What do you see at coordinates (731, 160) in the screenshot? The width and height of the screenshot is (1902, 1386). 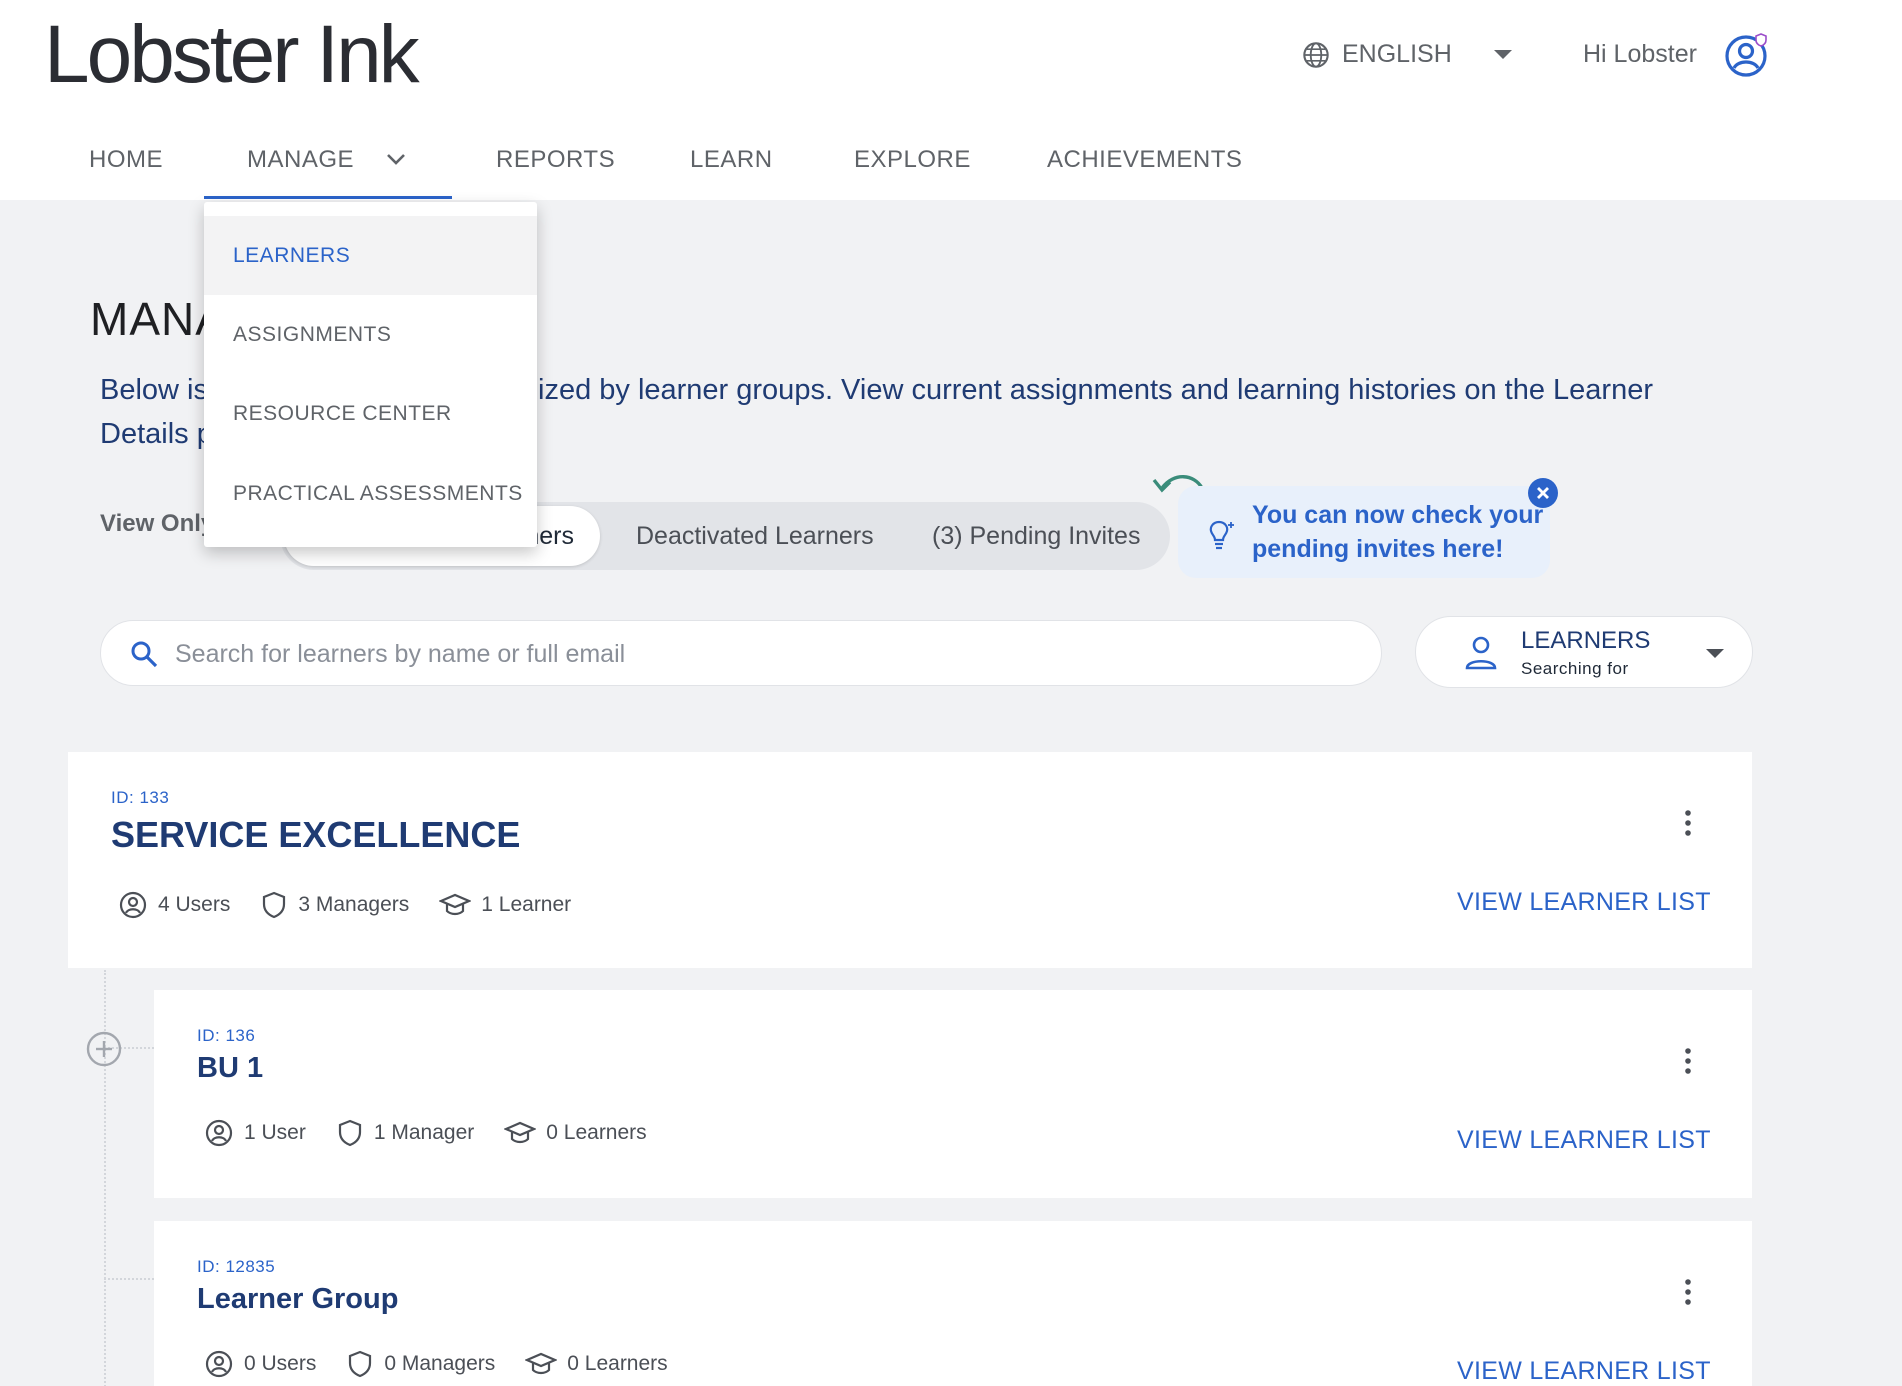 I see `nav-learn: LEARN` at bounding box center [731, 160].